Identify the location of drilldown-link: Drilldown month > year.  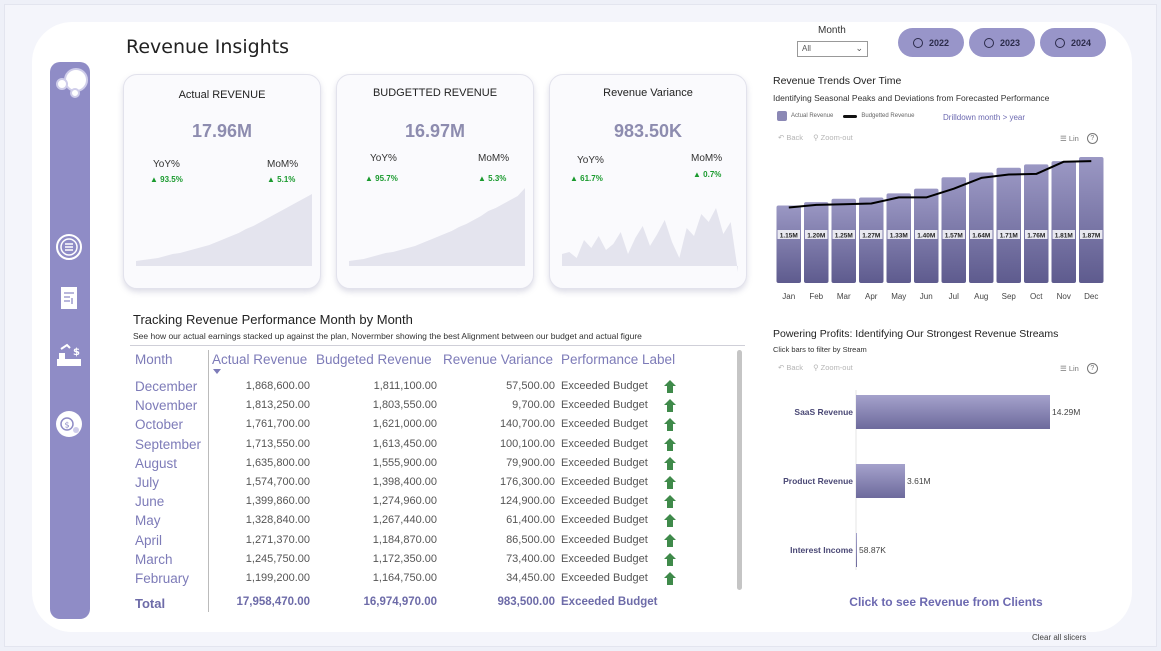
(984, 117).